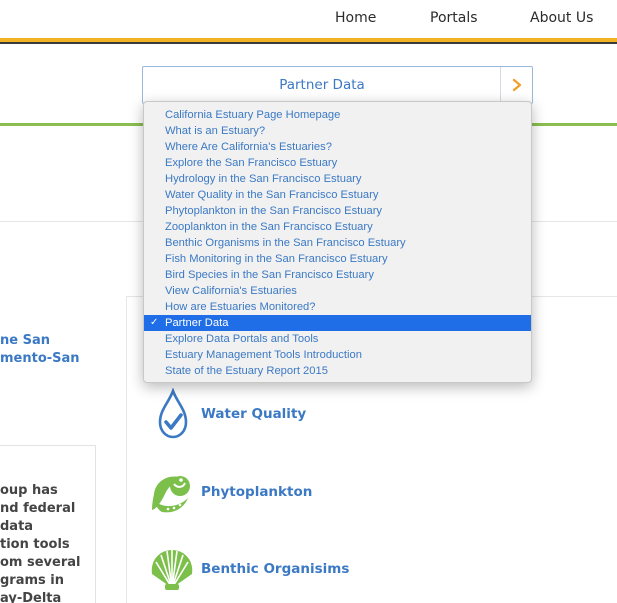  Describe the element at coordinates (337, 371) in the screenshot. I see `dropdown-option: State of the Estuary Report 2015` at that location.